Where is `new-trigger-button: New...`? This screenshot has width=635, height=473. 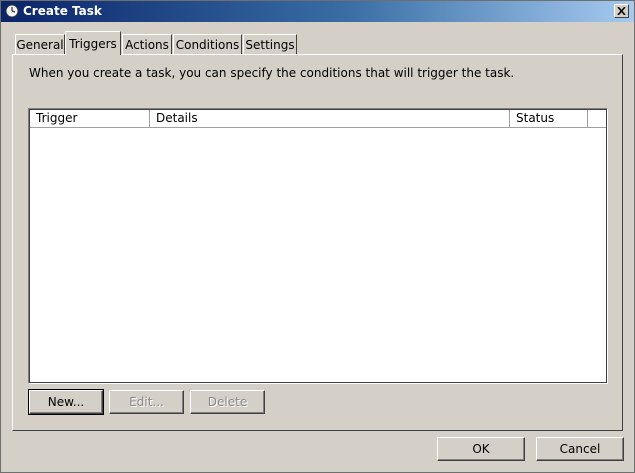 new-trigger-button: New... is located at coordinates (66, 402).